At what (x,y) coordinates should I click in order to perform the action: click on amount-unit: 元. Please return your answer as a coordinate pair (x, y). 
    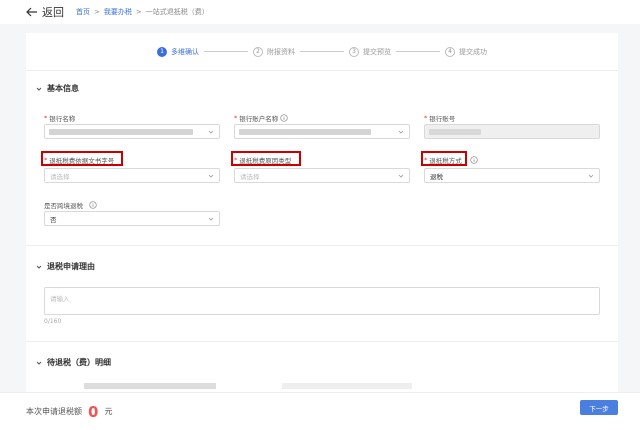
    Looking at the image, I should click on (108, 411).